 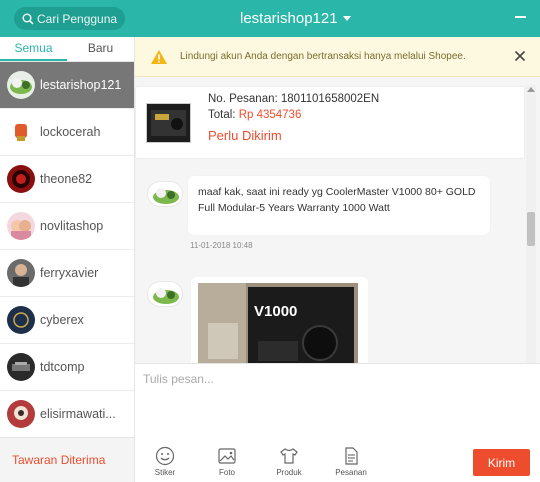 What do you see at coordinates (501, 462) in the screenshot?
I see `send-button: Kirim` at bounding box center [501, 462].